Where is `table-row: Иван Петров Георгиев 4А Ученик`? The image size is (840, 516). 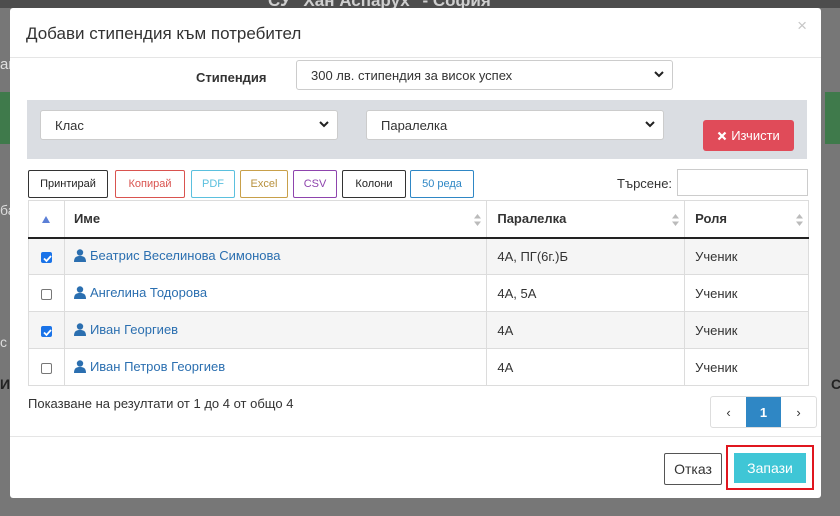 table-row: Иван Петров Георгиев 4А Ученик is located at coordinates (418, 367).